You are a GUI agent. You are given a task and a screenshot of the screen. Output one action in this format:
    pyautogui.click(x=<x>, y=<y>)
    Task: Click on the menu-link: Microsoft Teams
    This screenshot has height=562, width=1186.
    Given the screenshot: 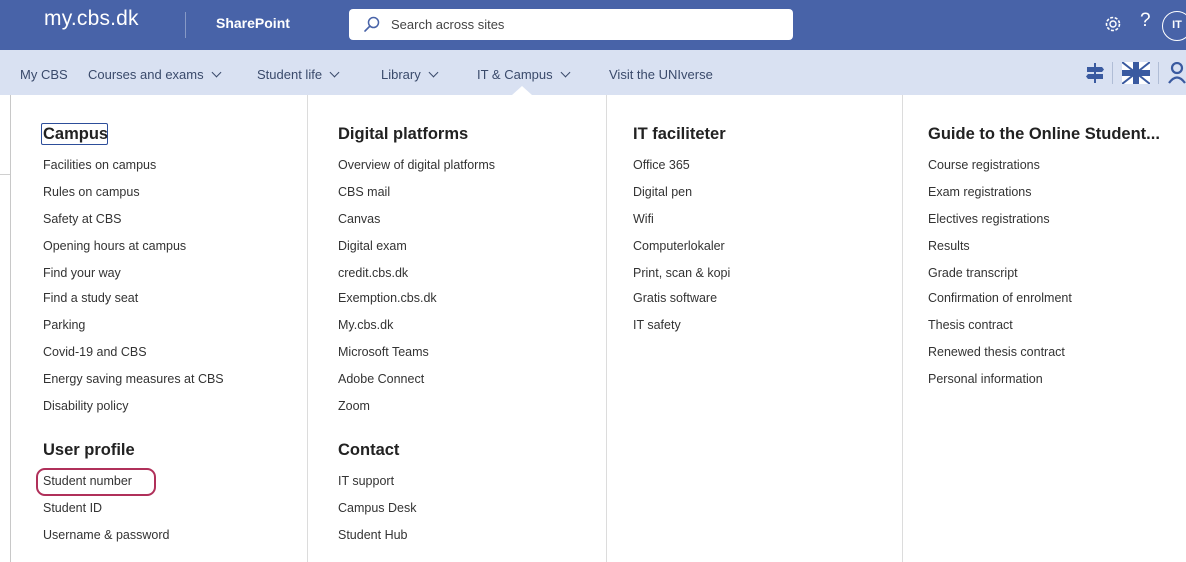 What is the action you would take?
    pyautogui.click(x=383, y=352)
    